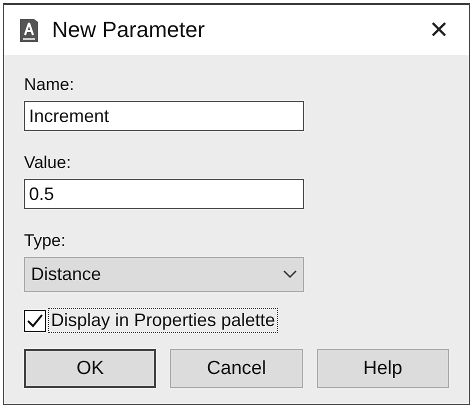 The image size is (475, 416). Describe the element at coordinates (50, 85) in the screenshot. I see `field-label: Name:` at that location.